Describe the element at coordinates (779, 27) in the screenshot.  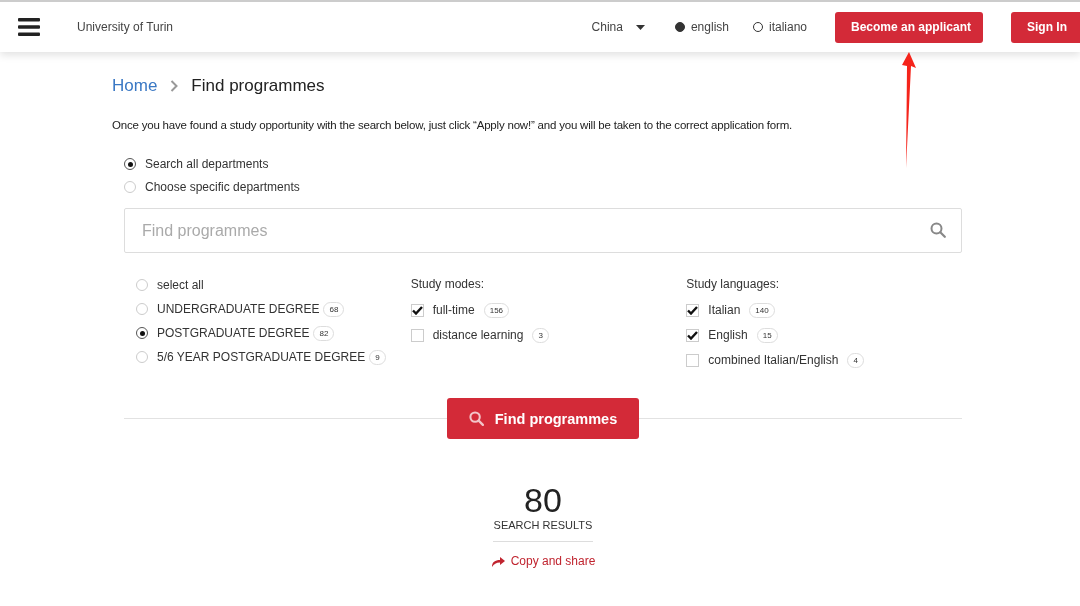
I see `language-option: italiano` at that location.